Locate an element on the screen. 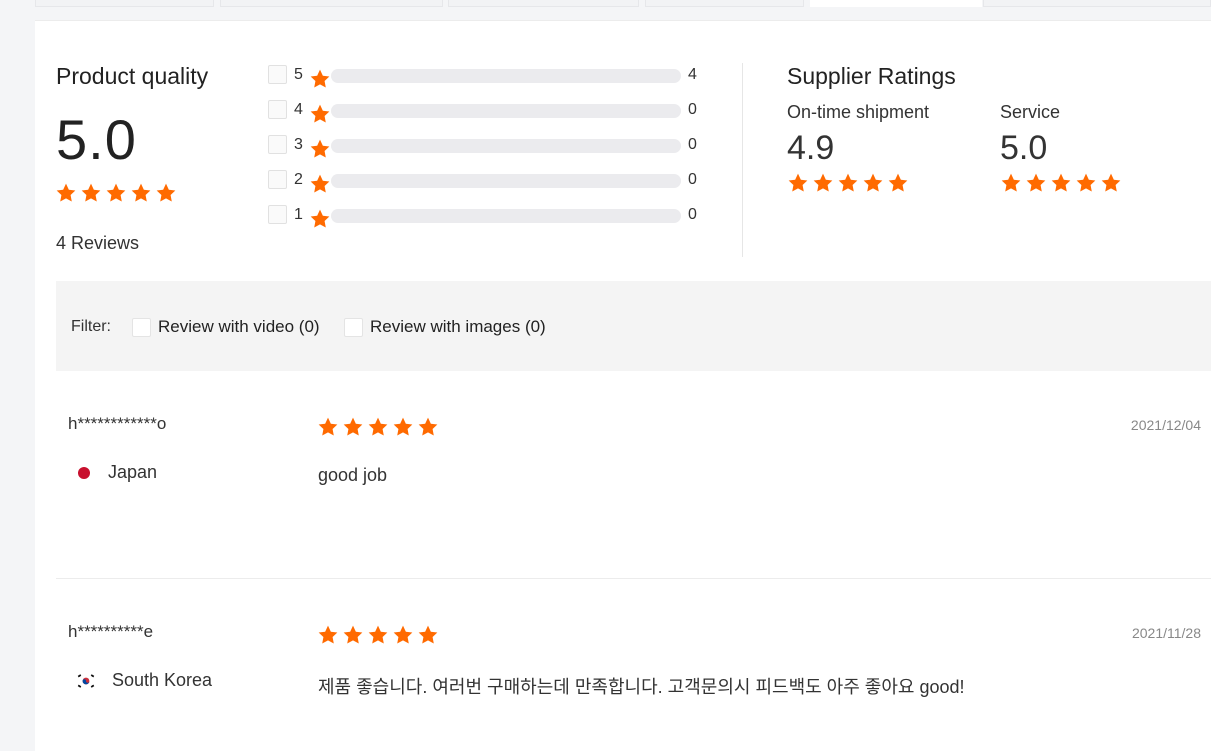  tab-reviews is located at coordinates (896, 3).